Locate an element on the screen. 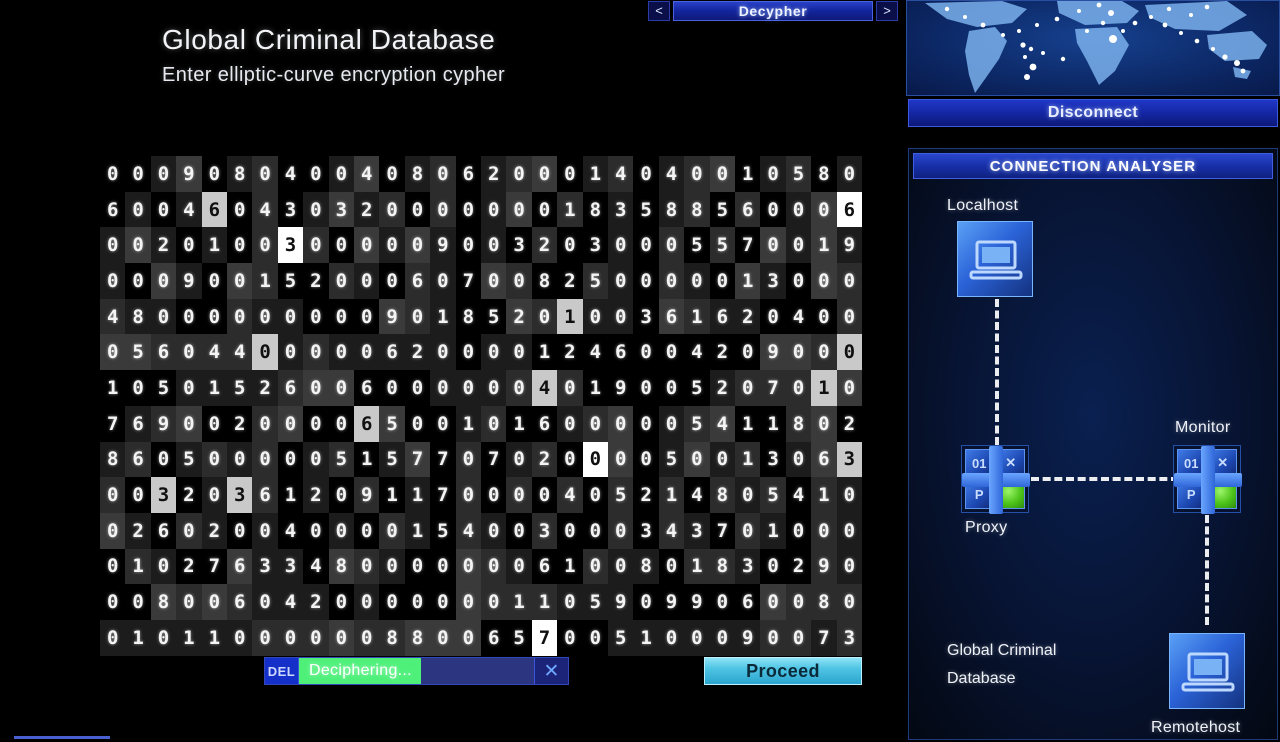  prev-module-button: < is located at coordinates (659, 11).